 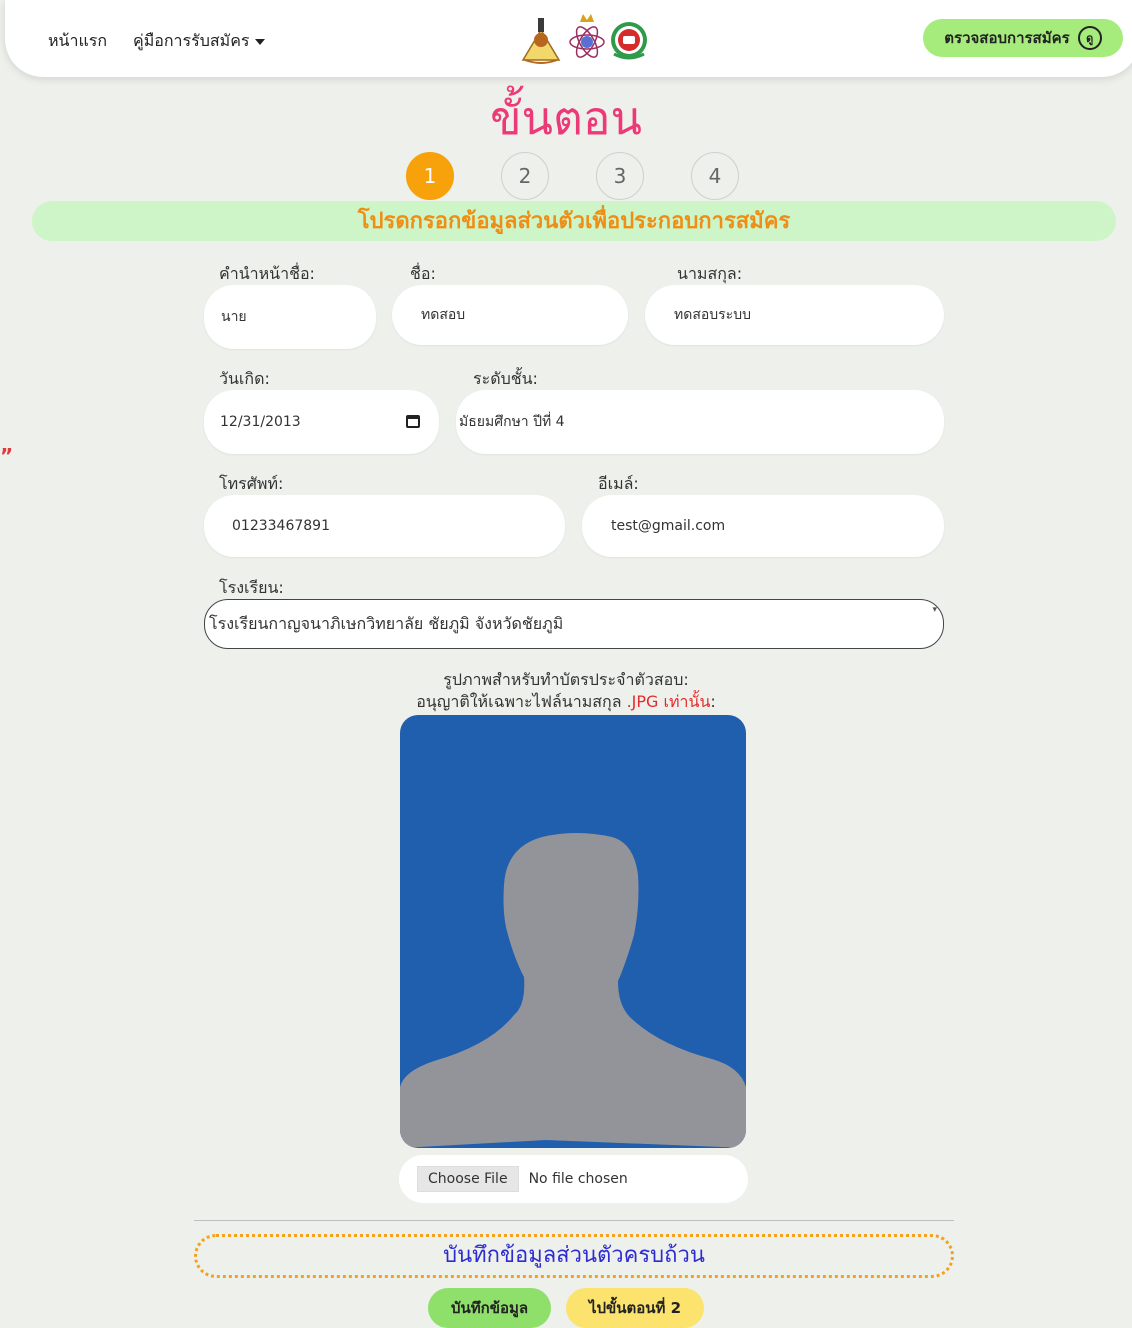 What do you see at coordinates (1089, 38) in the screenshot?
I see `view-icon: ดู` at bounding box center [1089, 38].